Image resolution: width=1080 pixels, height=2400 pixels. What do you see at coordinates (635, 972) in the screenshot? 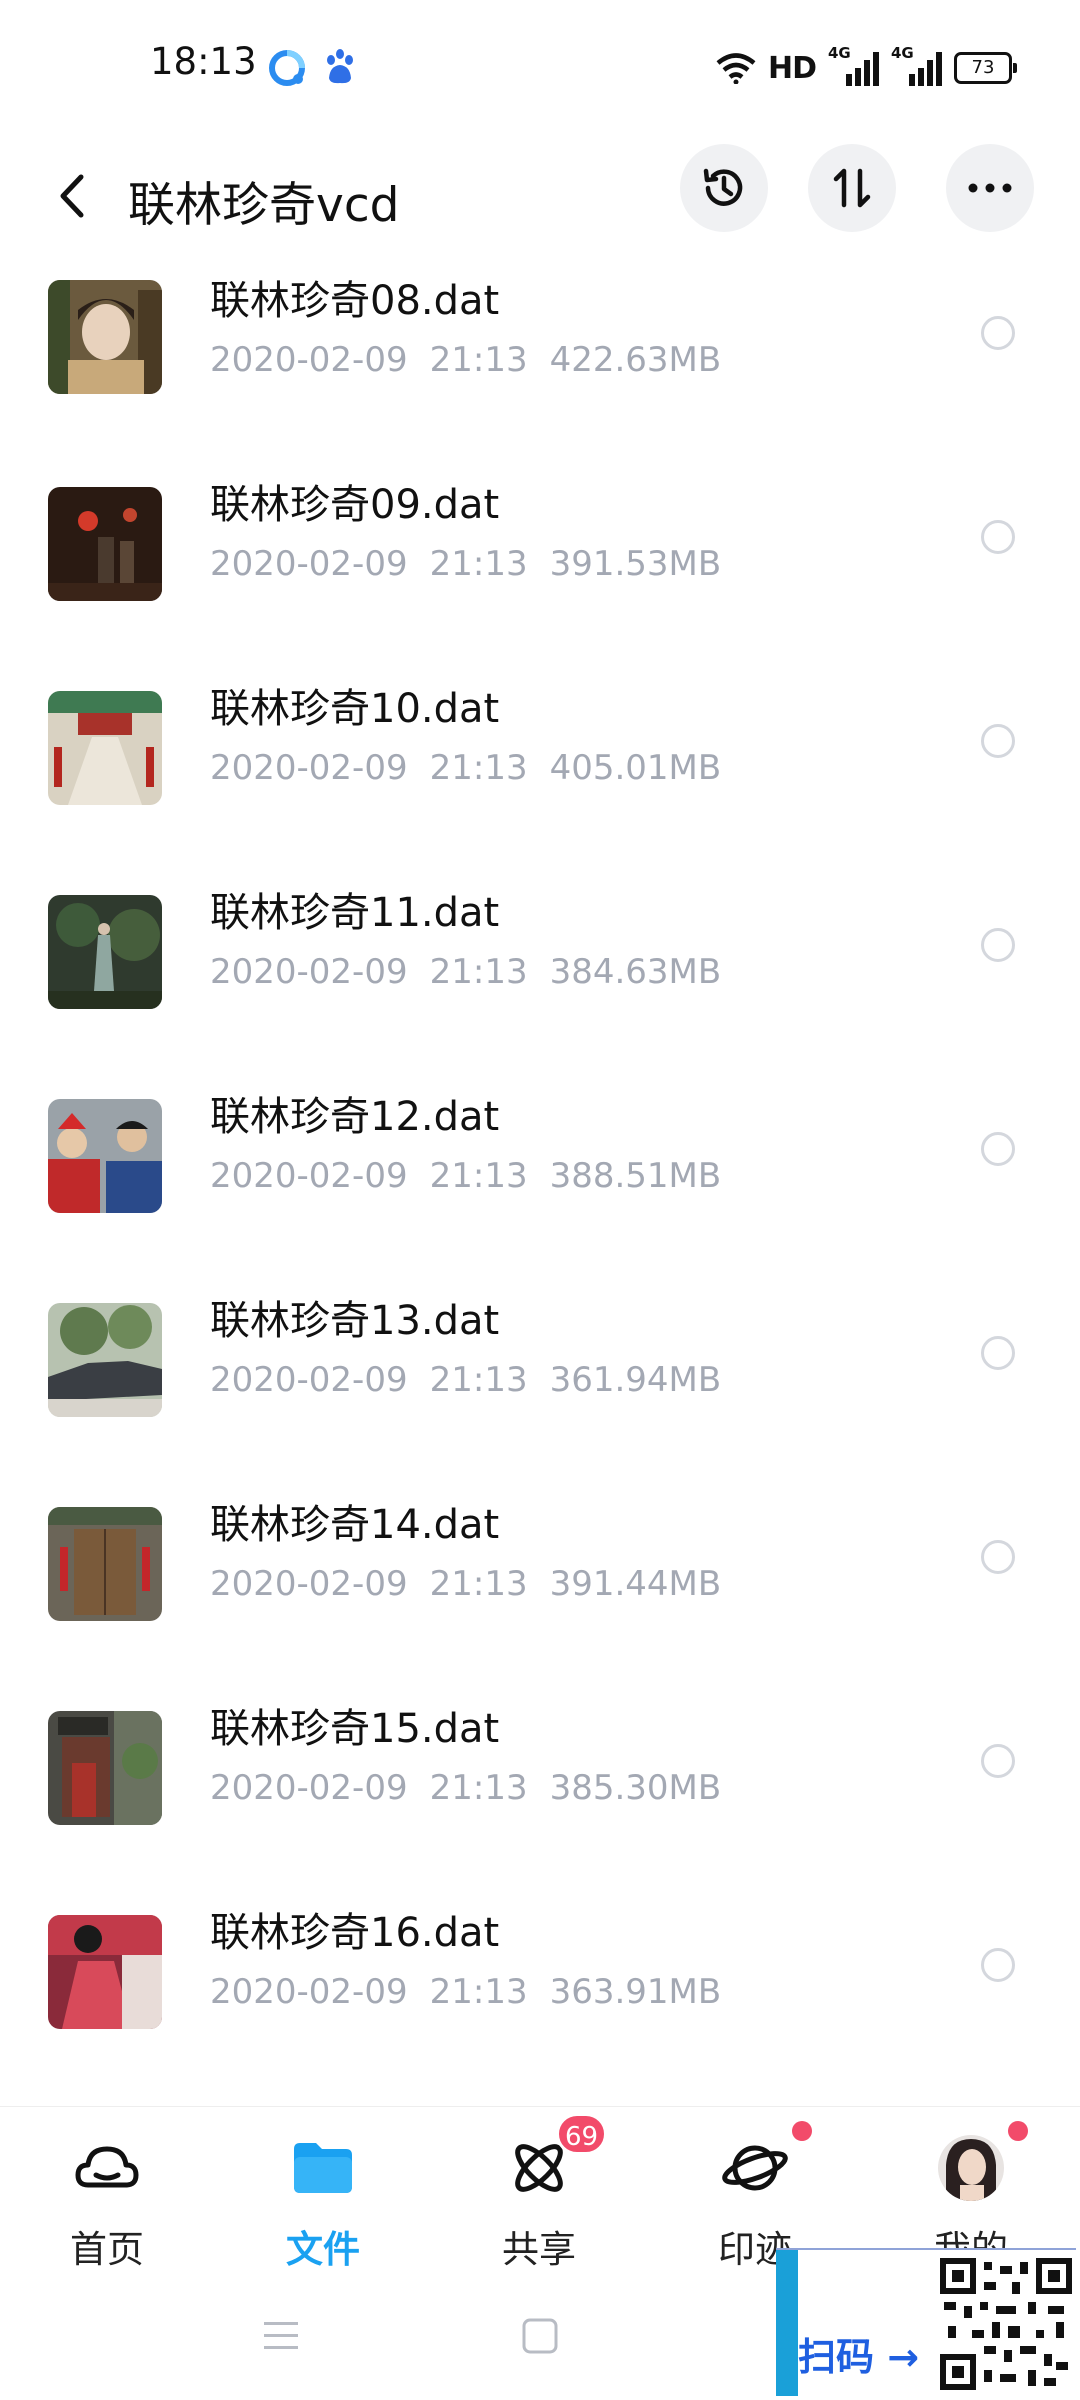
I see `file-size: 384.63MB` at bounding box center [635, 972].